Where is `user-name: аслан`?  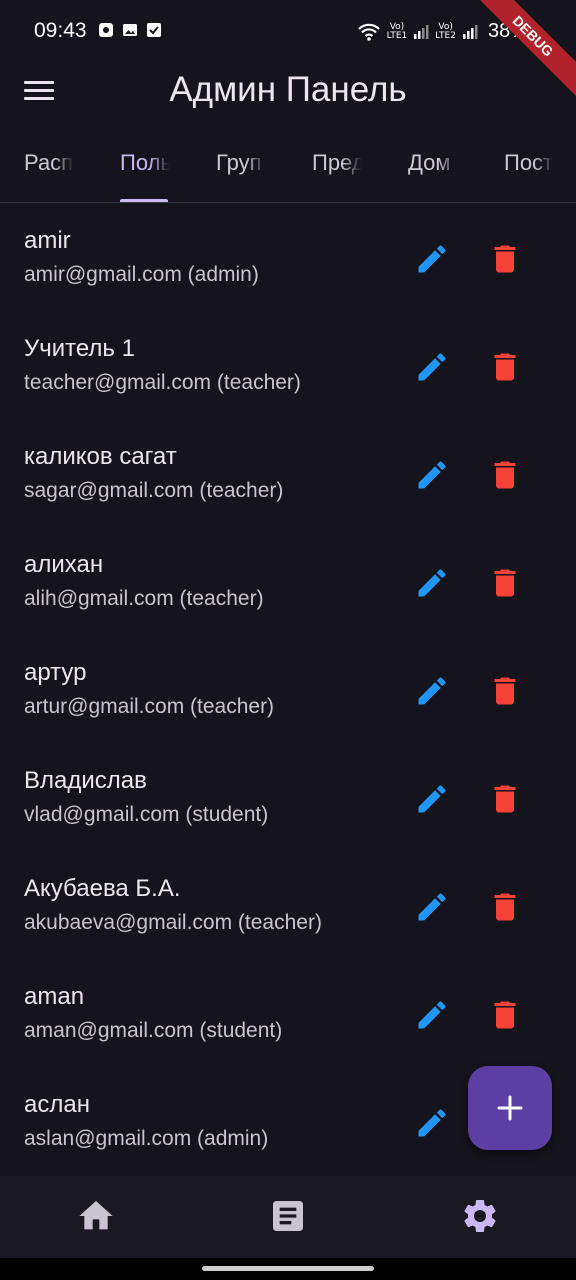
user-name: аслан is located at coordinates (57, 1104).